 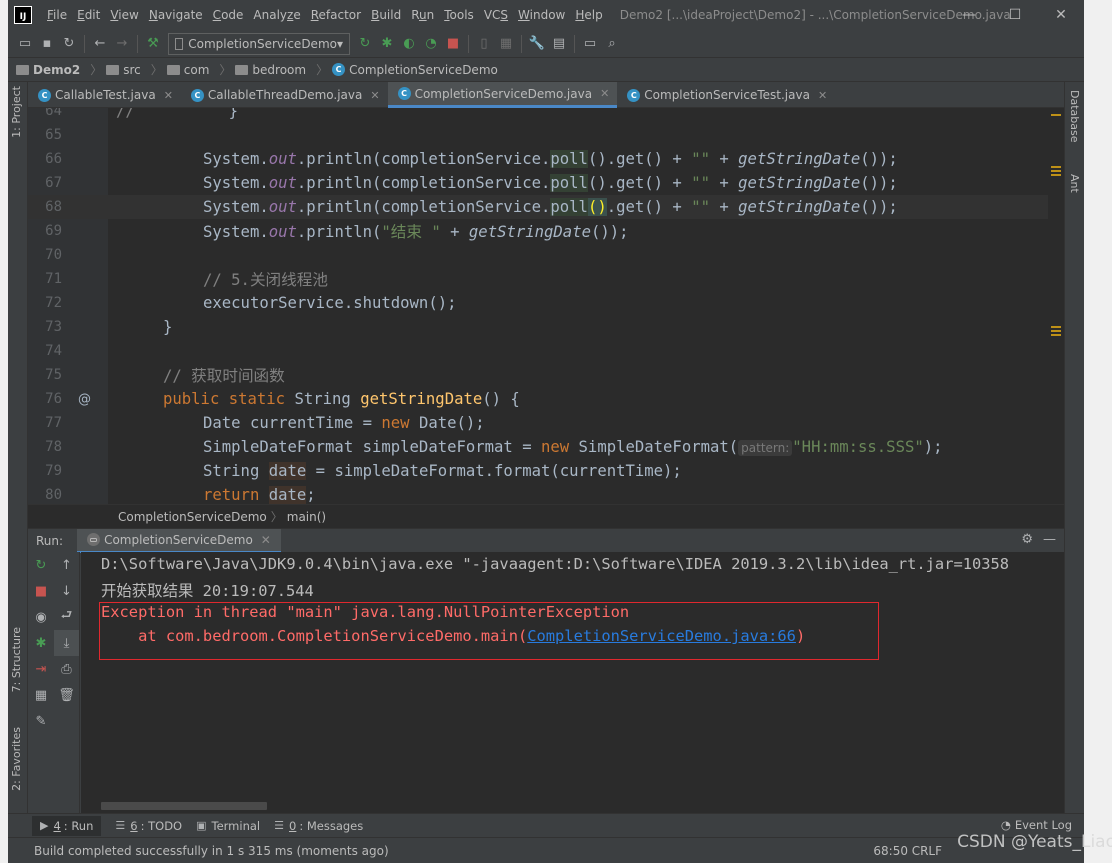 I want to click on list-icon: ☰, so click(x=120, y=825).